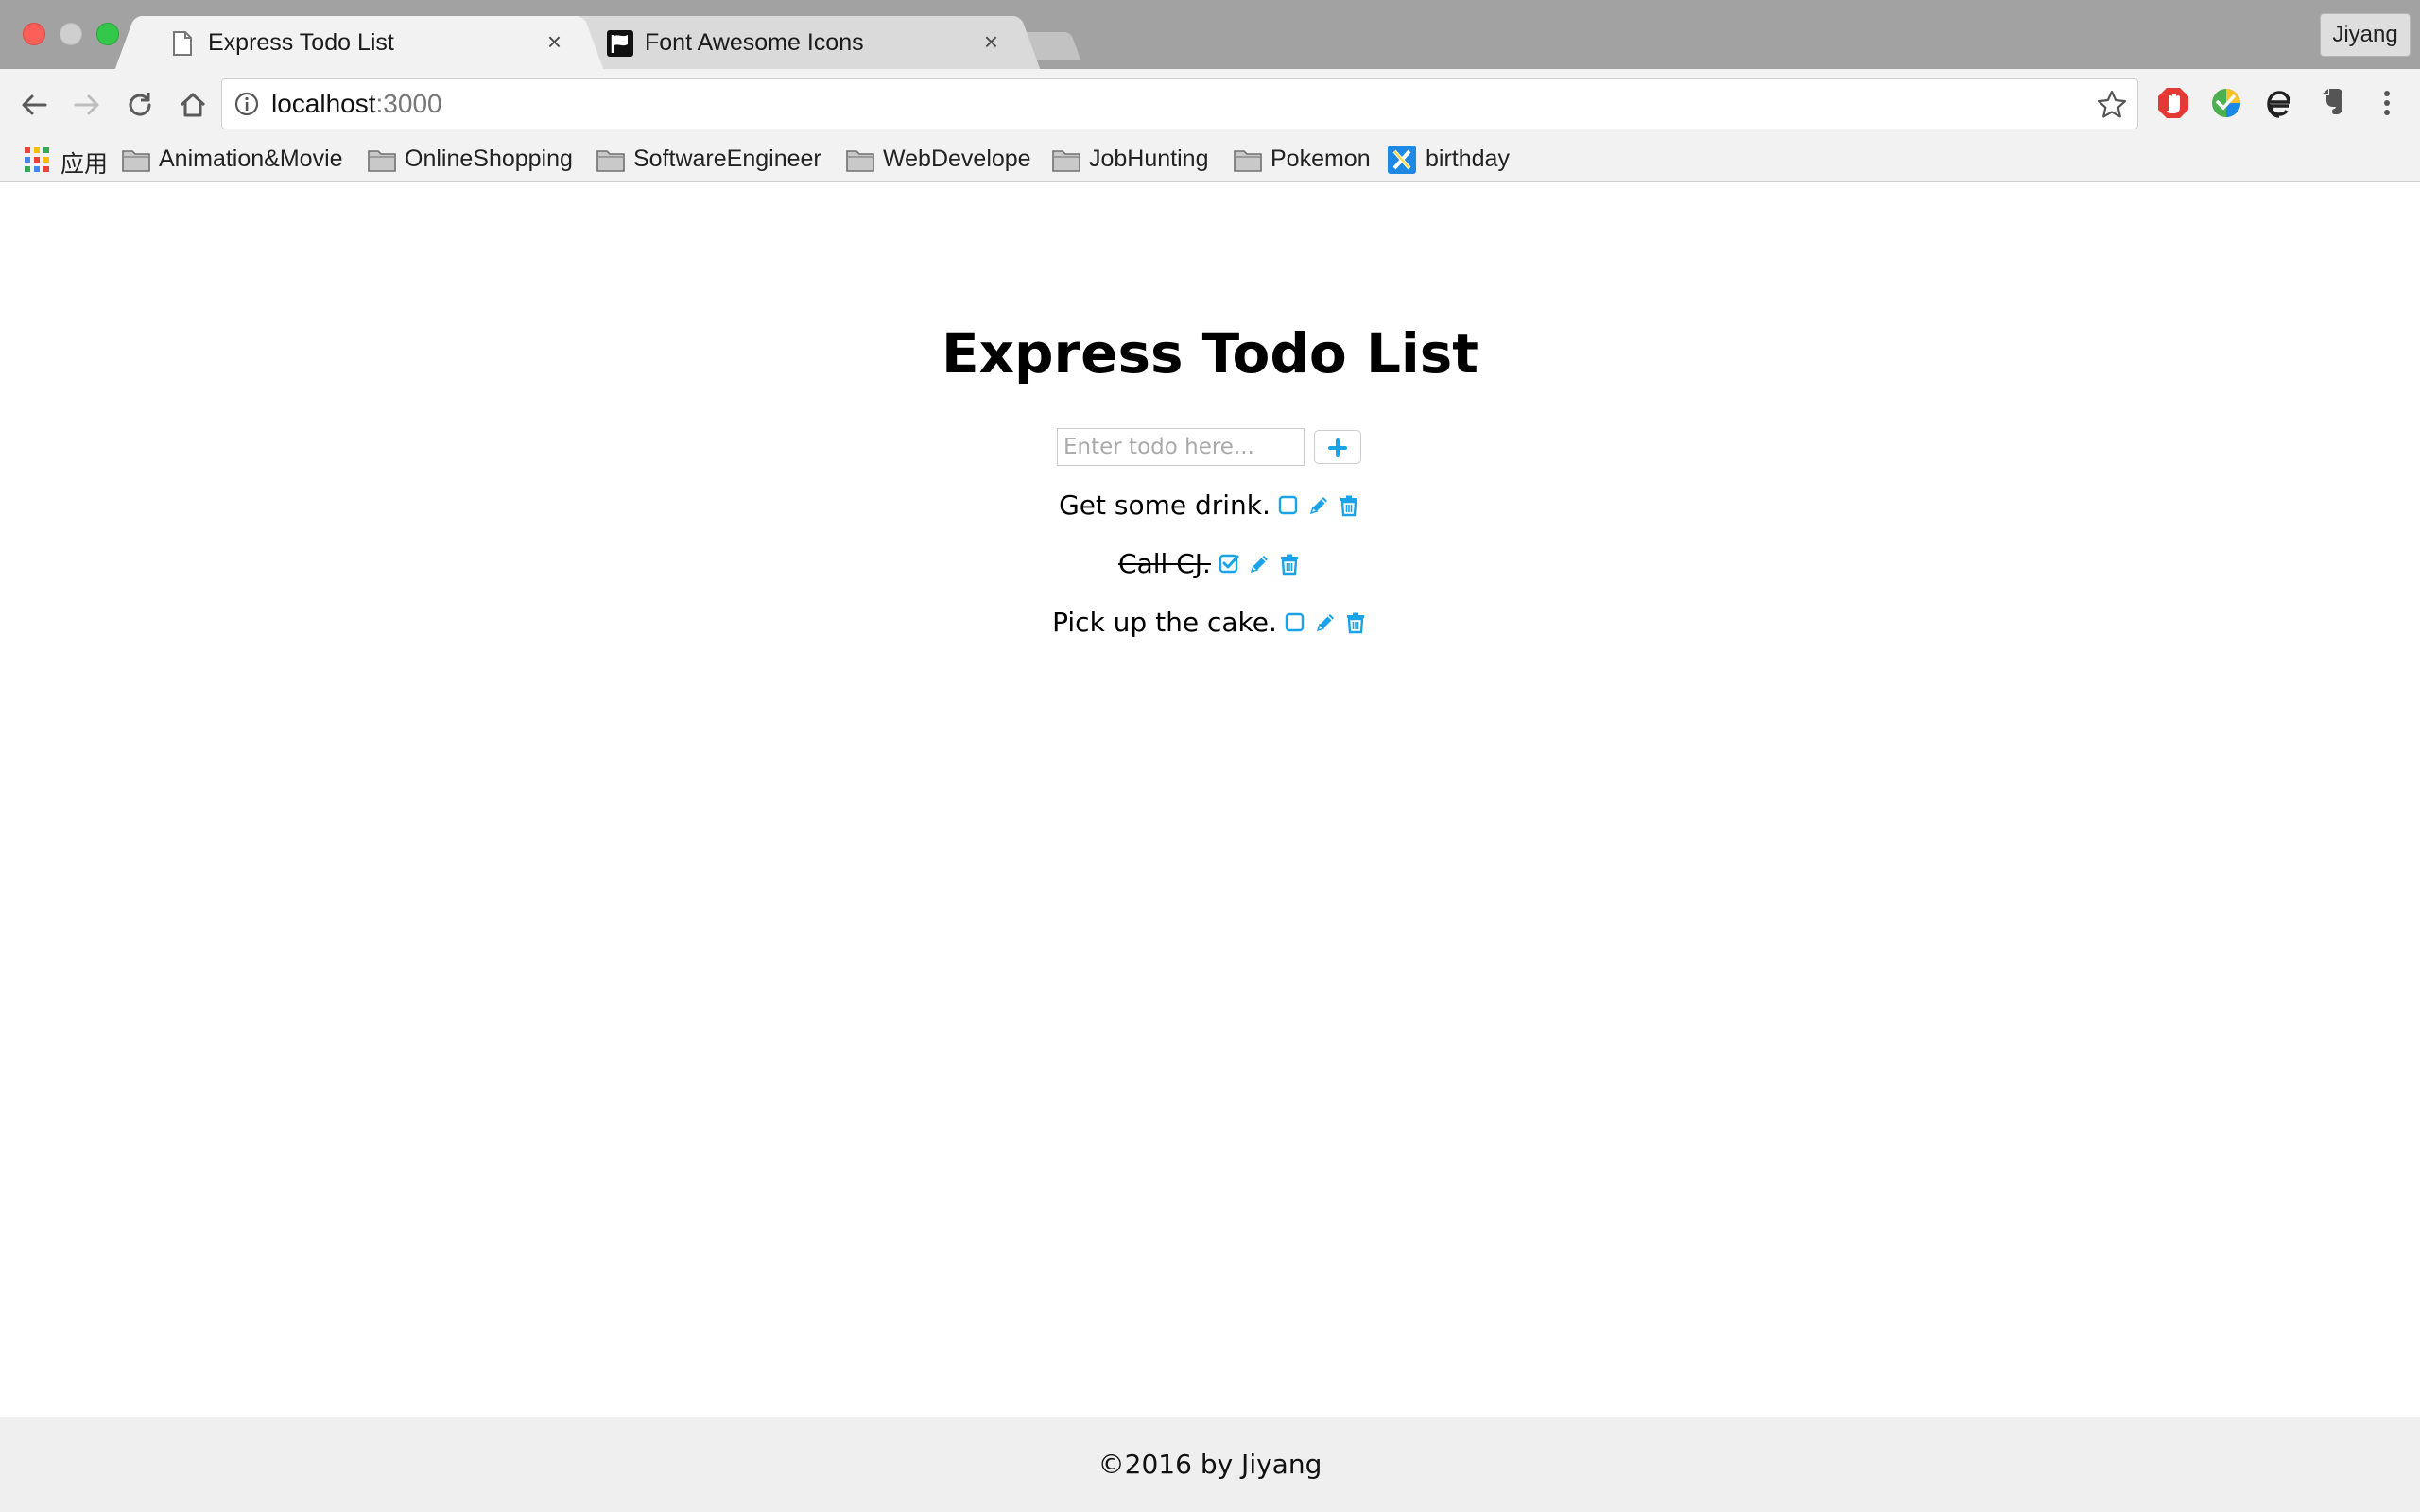 The height and width of the screenshot is (1512, 2420). Describe the element at coordinates (1403, 160) in the screenshot. I see `xmind-icon` at that location.